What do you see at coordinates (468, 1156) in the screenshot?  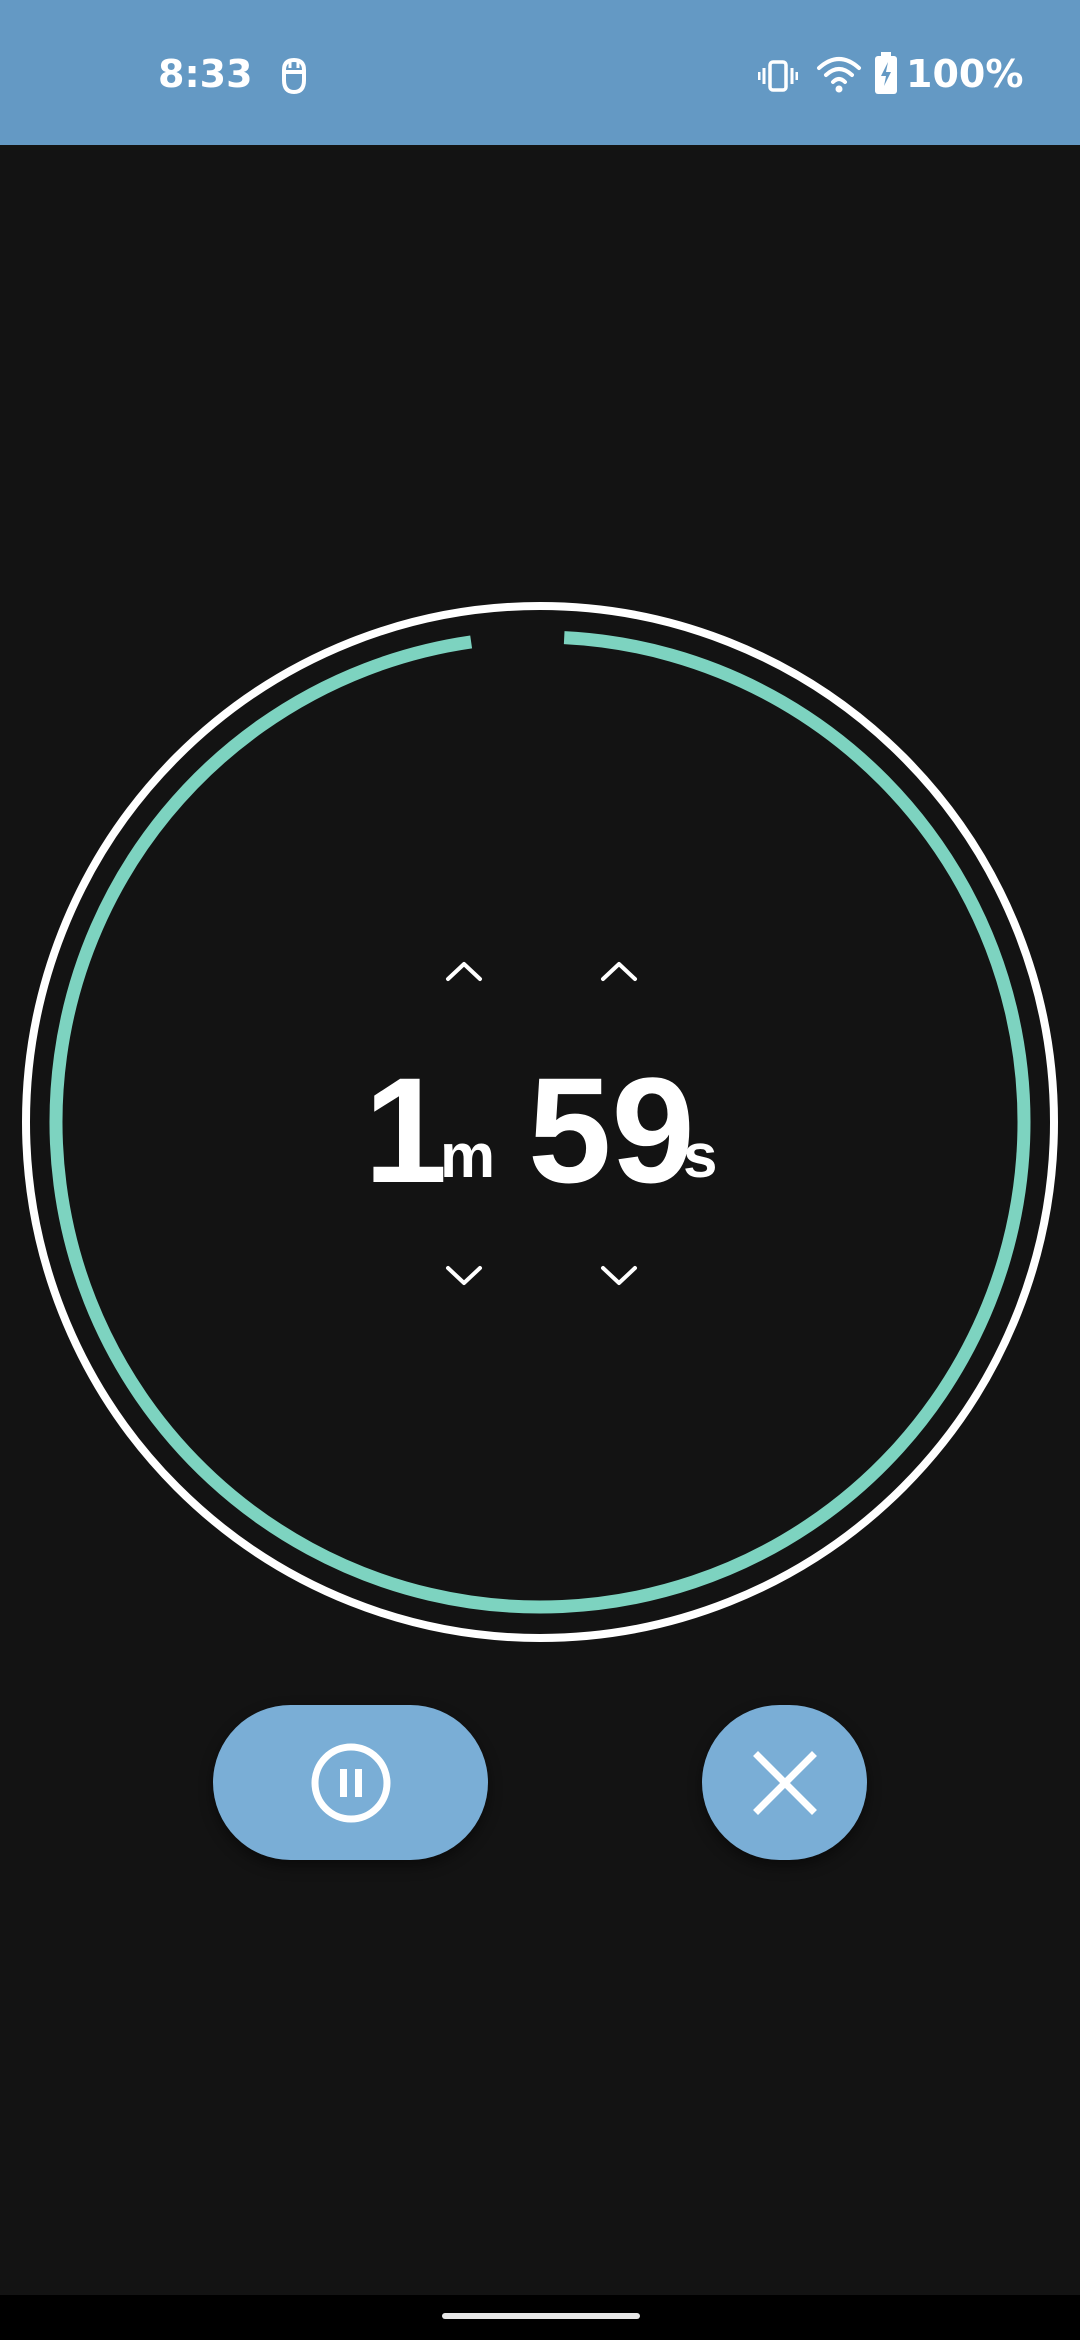 I see `minutes-unit: m` at bounding box center [468, 1156].